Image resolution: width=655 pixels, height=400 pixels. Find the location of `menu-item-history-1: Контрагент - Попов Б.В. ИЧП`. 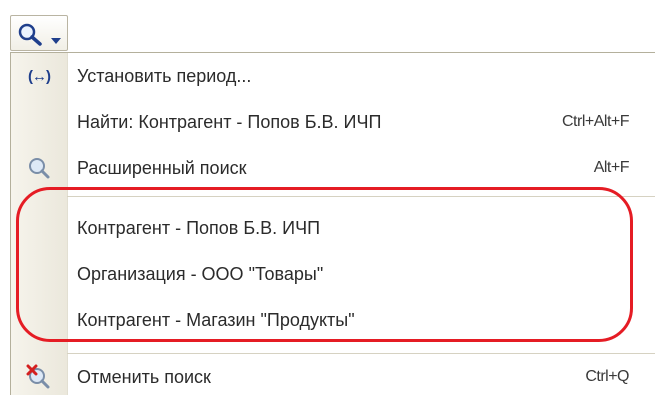

menu-item-history-1: Контрагент - Попов Б.В. ИЧП is located at coordinates (333, 228).